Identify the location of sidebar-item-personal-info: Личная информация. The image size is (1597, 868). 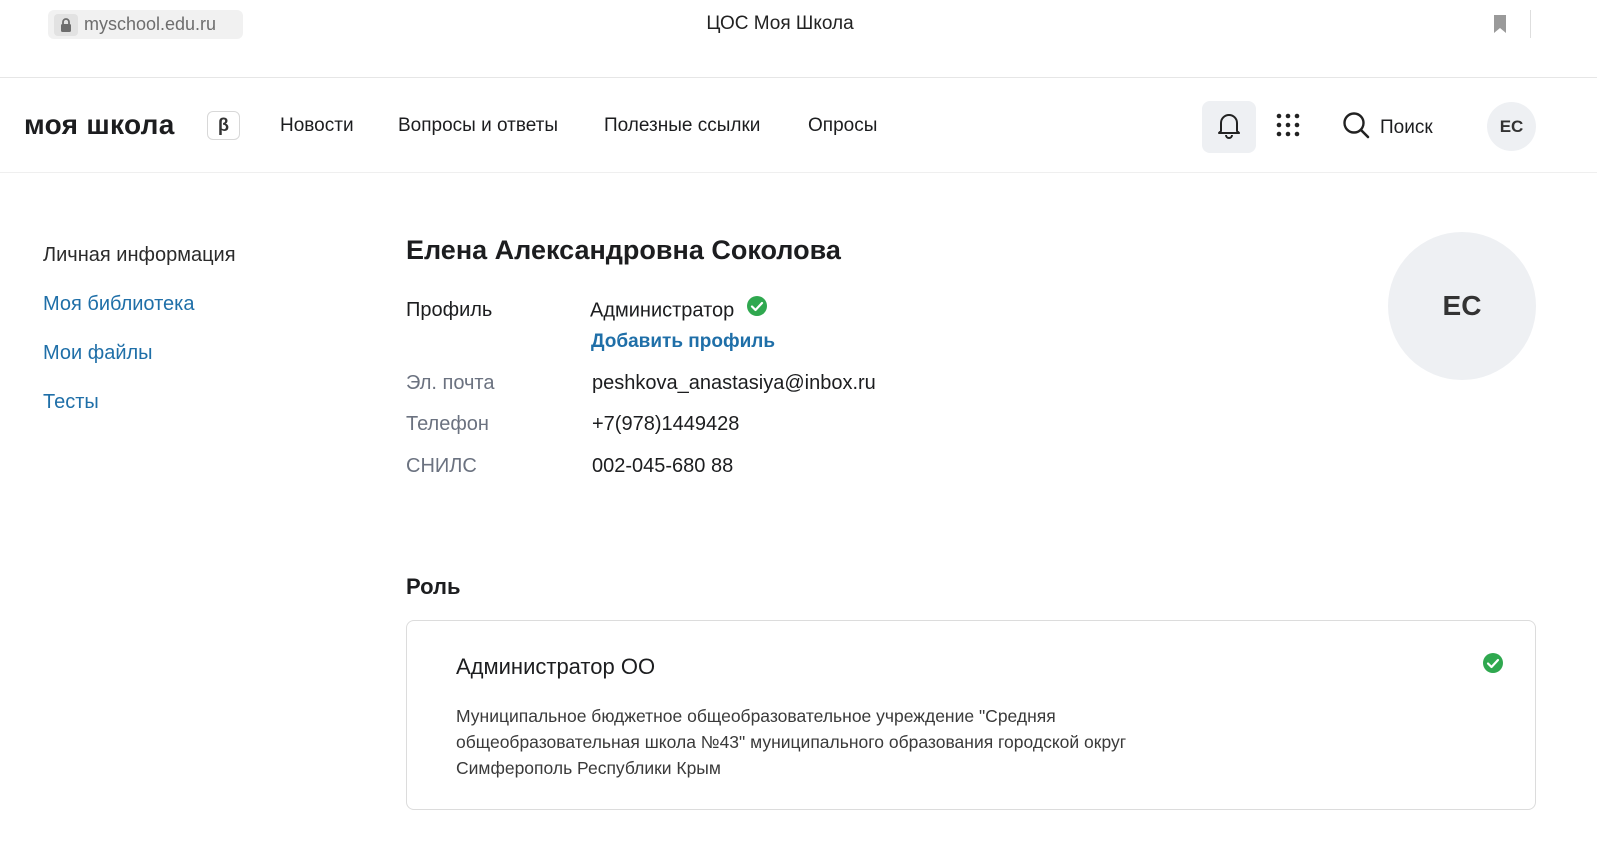
(139, 255).